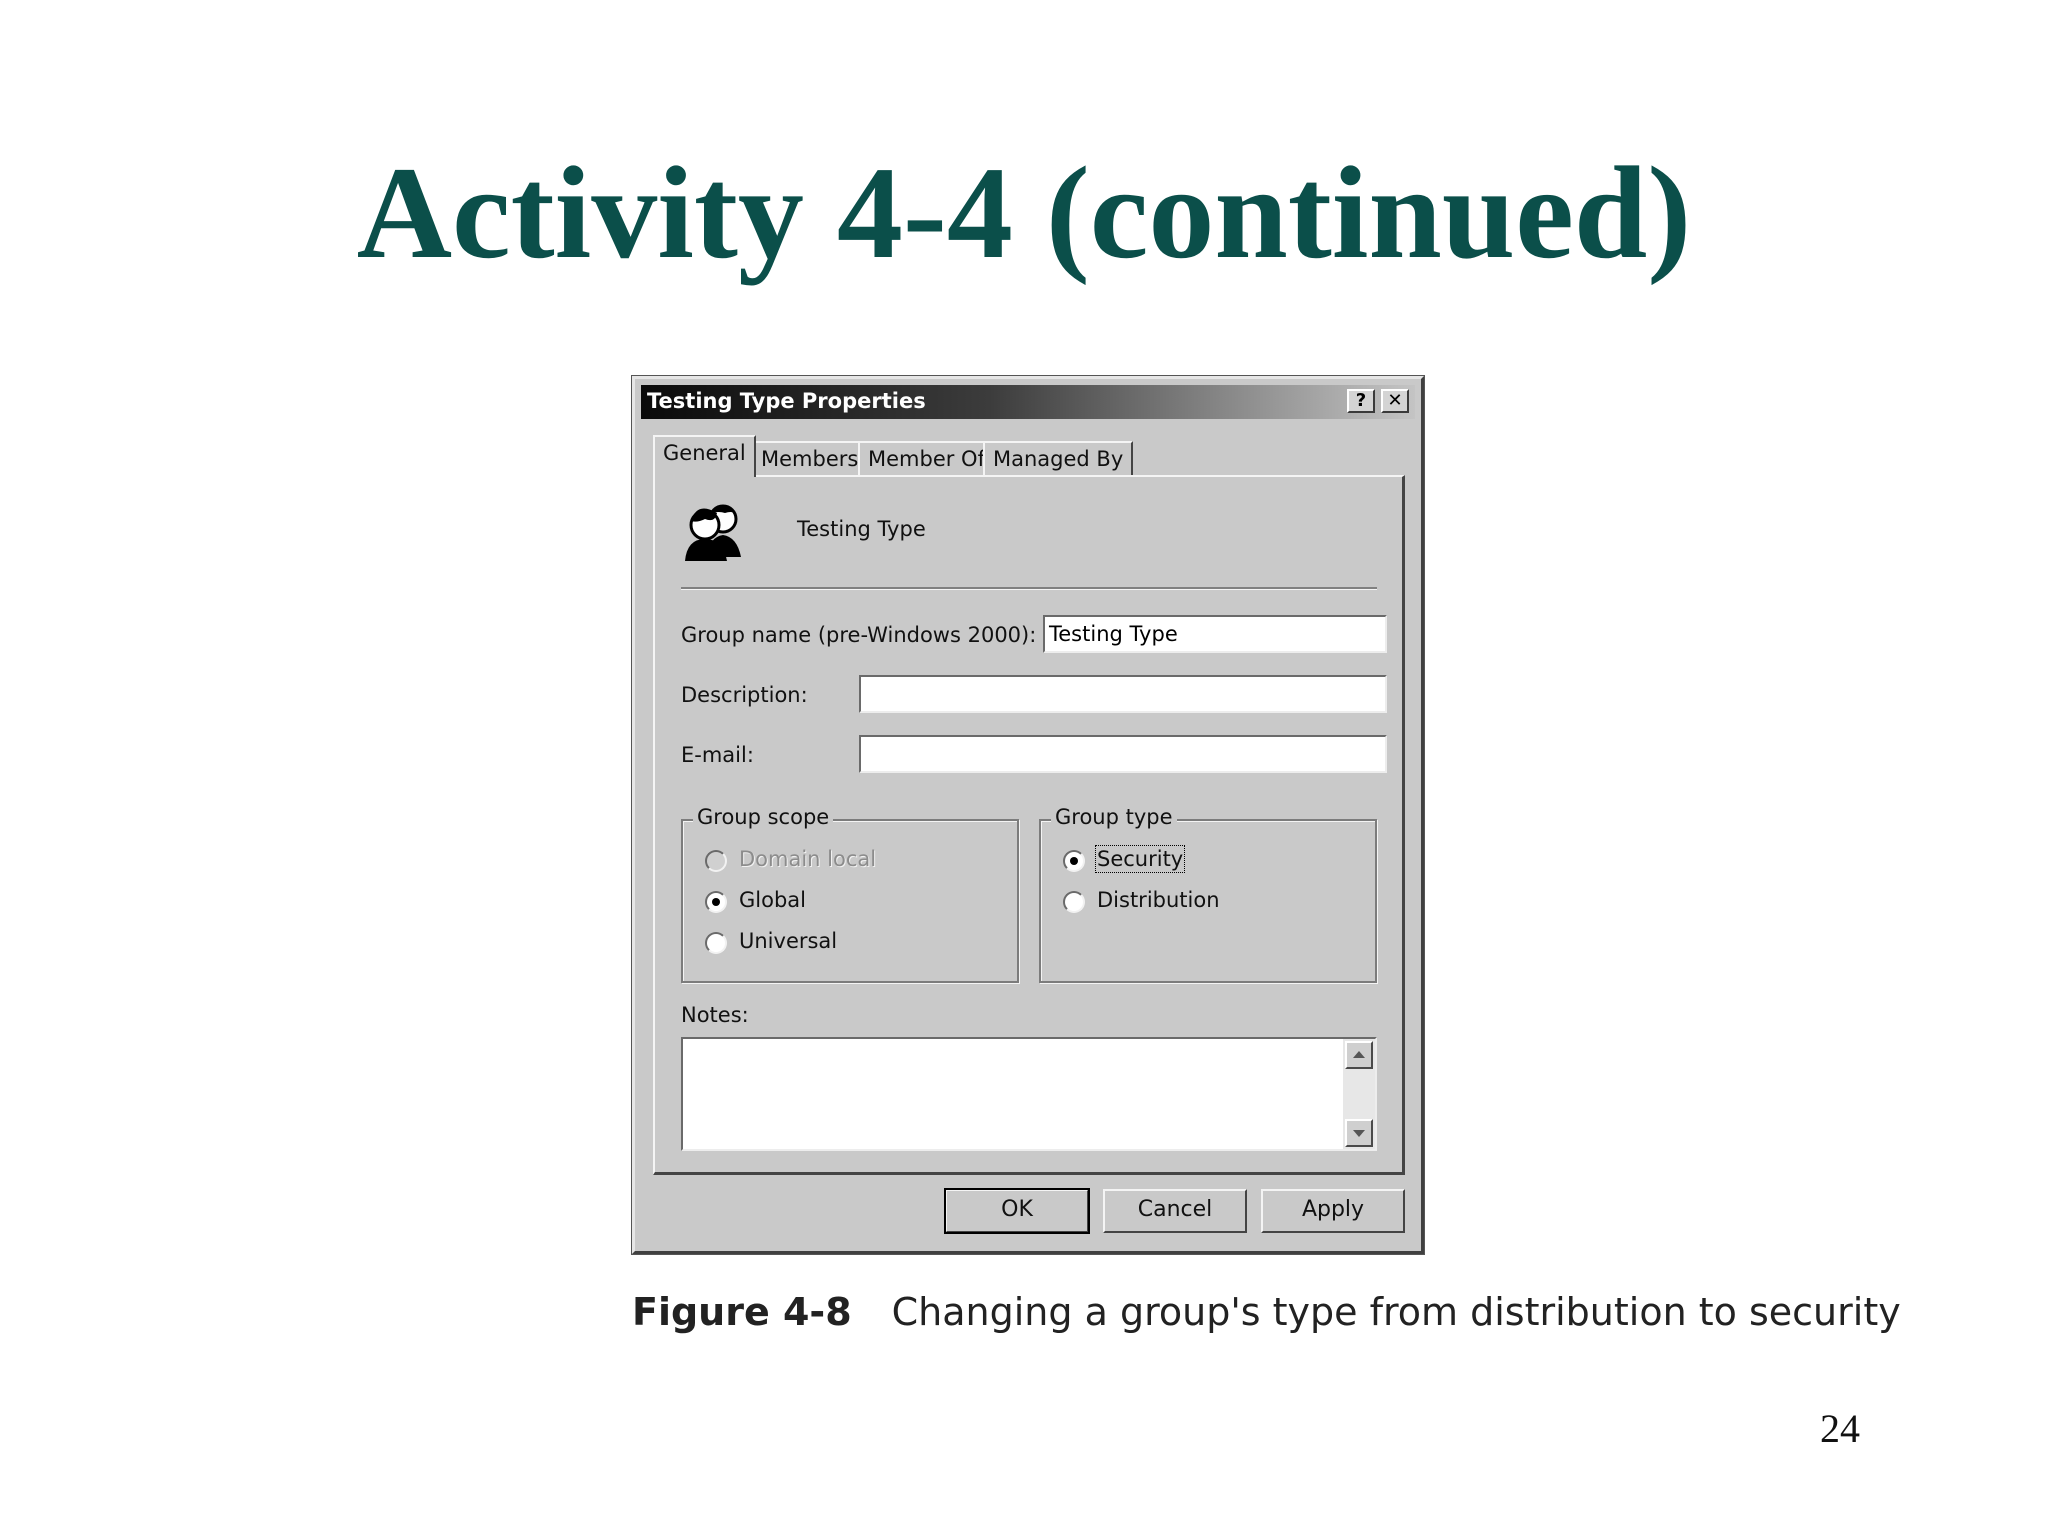 The height and width of the screenshot is (1536, 2048). Describe the element at coordinates (926, 458) in the screenshot. I see `tab-member-of: Member Of` at that location.